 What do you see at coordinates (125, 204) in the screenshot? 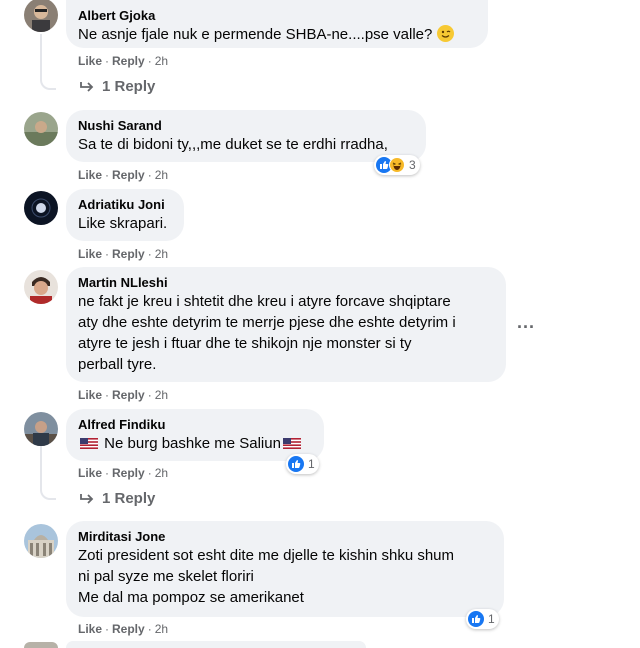
I see `comment-author: Adriatiku Joni` at bounding box center [125, 204].